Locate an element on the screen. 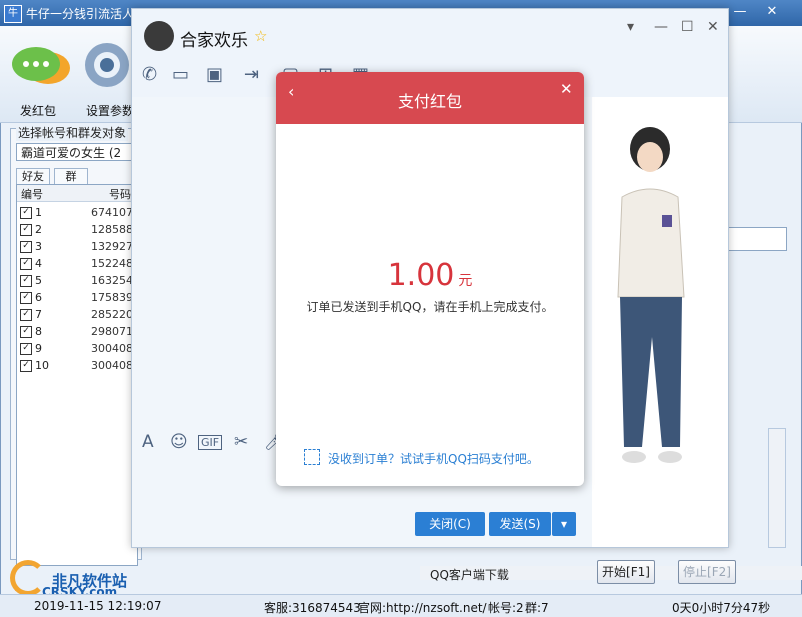 This screenshot has height=617, width=802. bg-close-button: ✕ is located at coordinates (772, 12).